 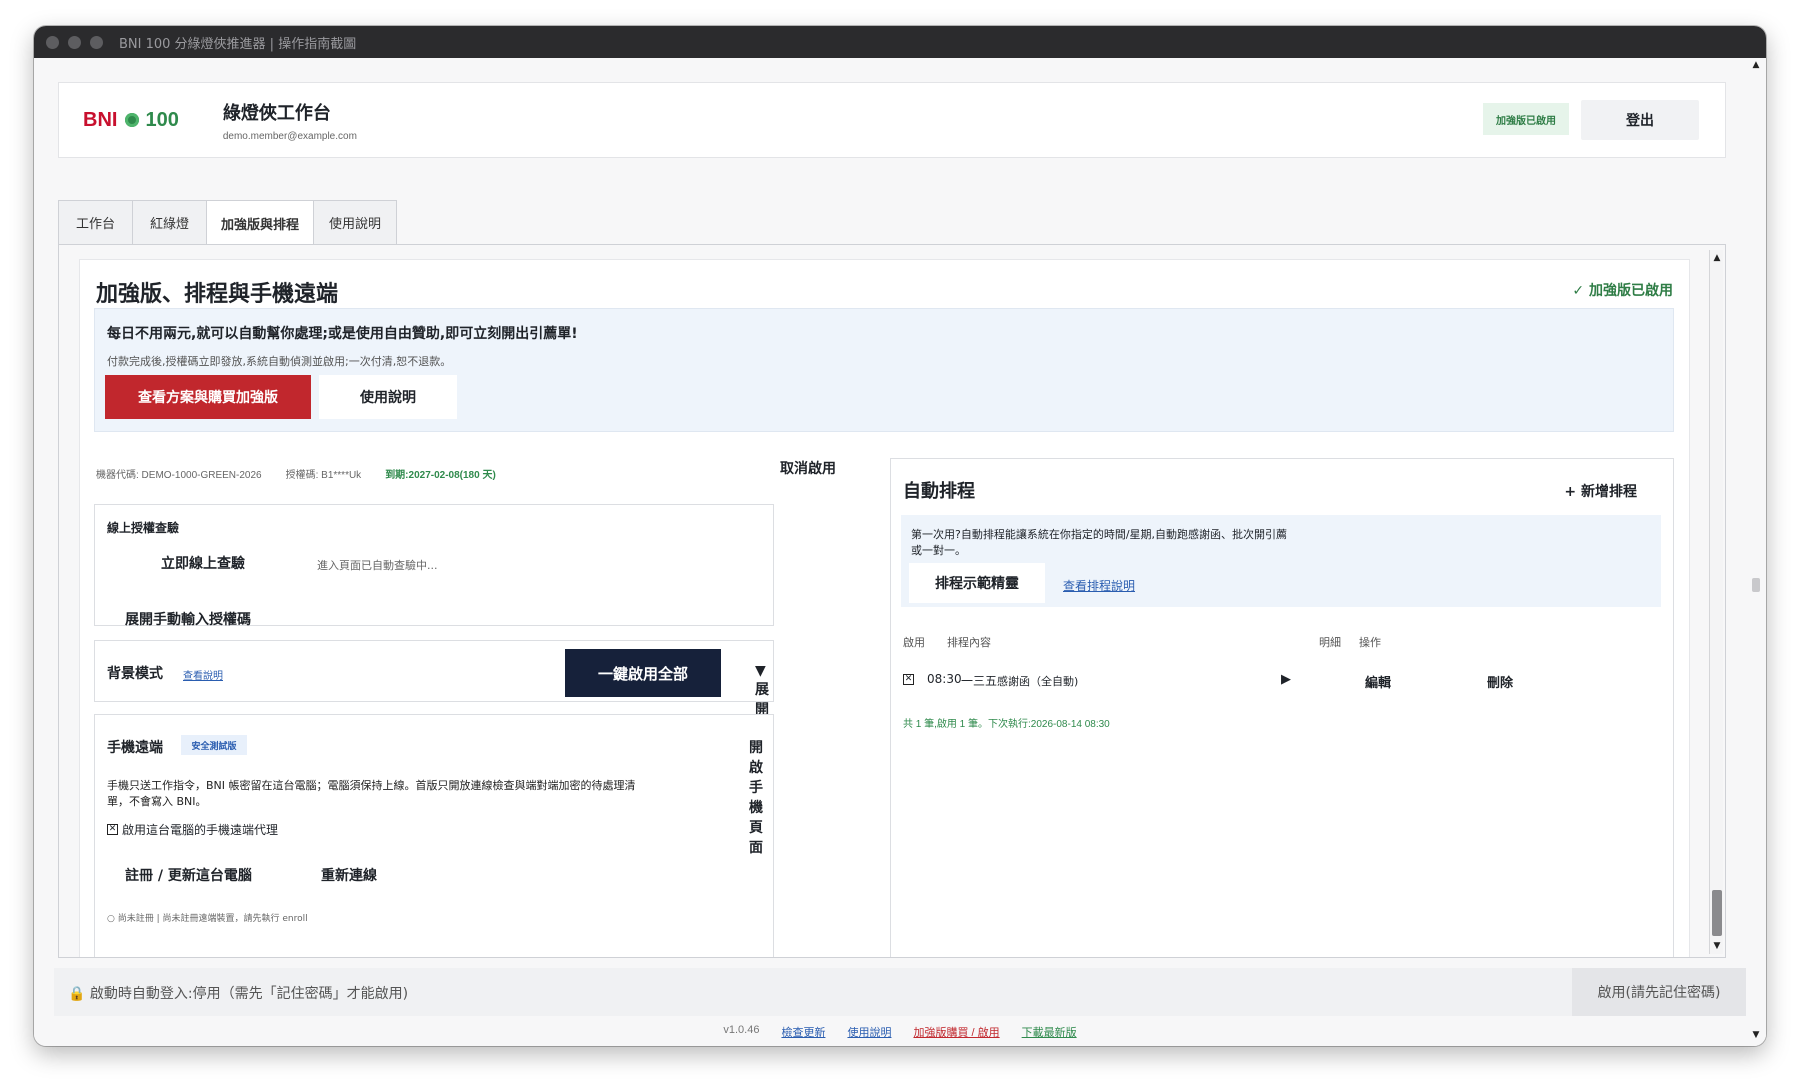 What do you see at coordinates (1049, 1032) in the screenshot?
I see `download-latest-link: 下載最新版` at bounding box center [1049, 1032].